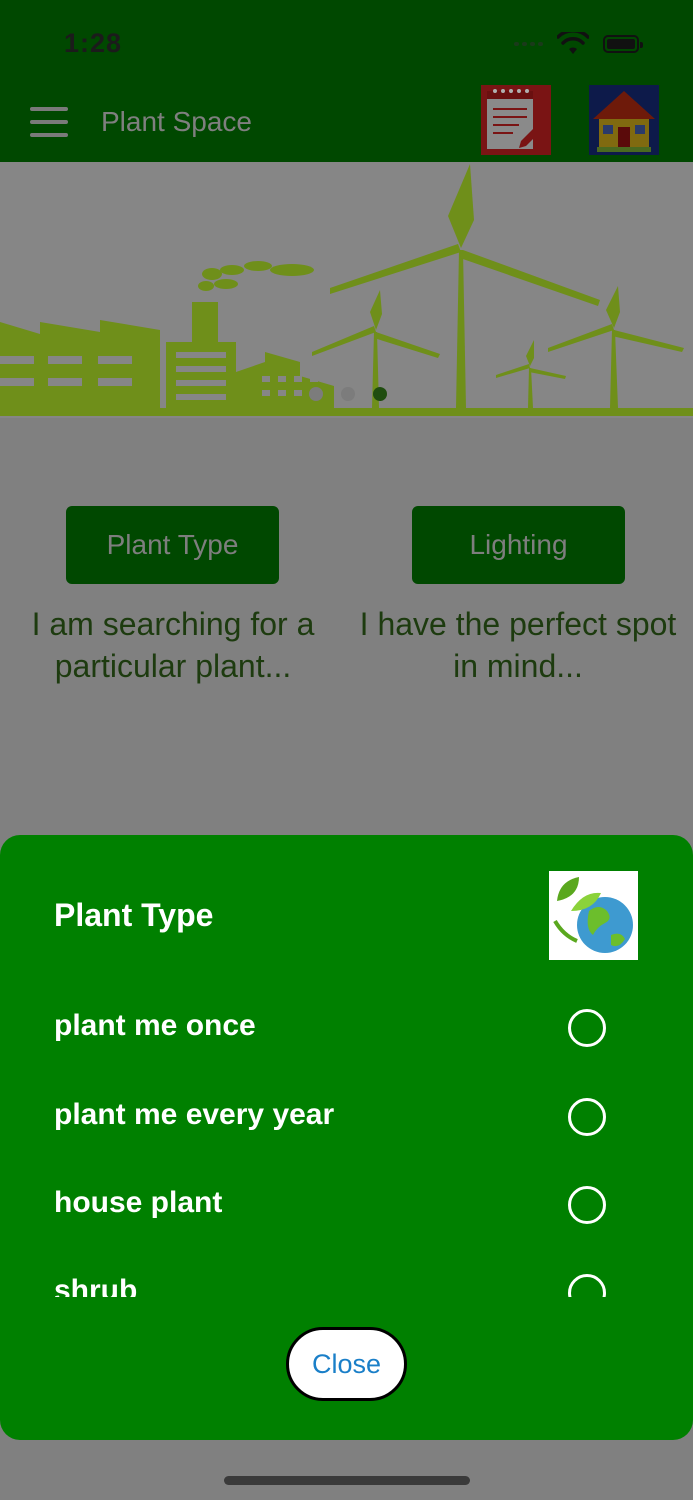 This screenshot has width=693, height=1500. I want to click on page-title: Plant Space, so click(176, 121).